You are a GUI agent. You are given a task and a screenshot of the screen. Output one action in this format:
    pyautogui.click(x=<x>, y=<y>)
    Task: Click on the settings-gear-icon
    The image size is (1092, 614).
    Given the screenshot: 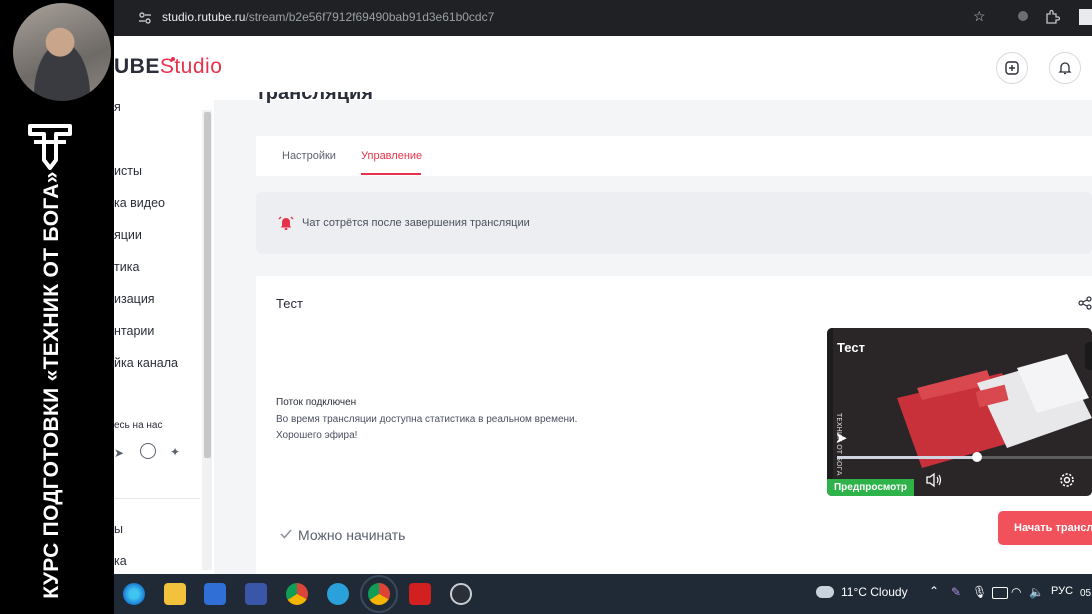 What is the action you would take?
    pyautogui.click(x=1067, y=480)
    